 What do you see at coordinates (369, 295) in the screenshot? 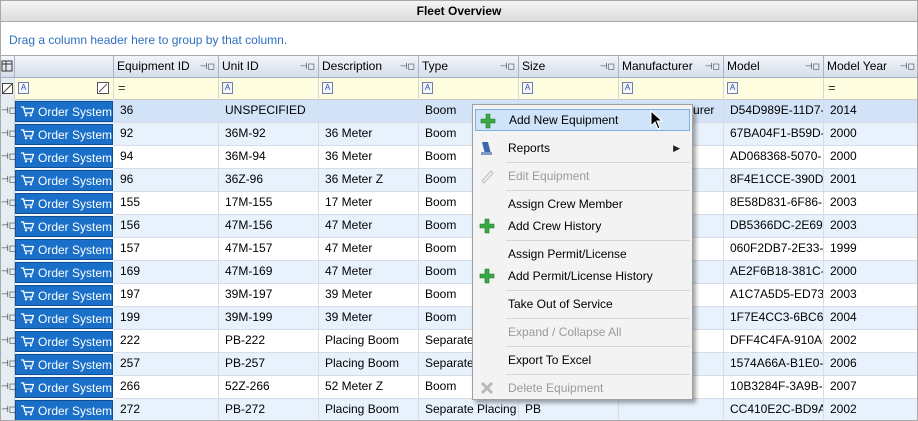
I see `cell-description: 39 Meter` at bounding box center [369, 295].